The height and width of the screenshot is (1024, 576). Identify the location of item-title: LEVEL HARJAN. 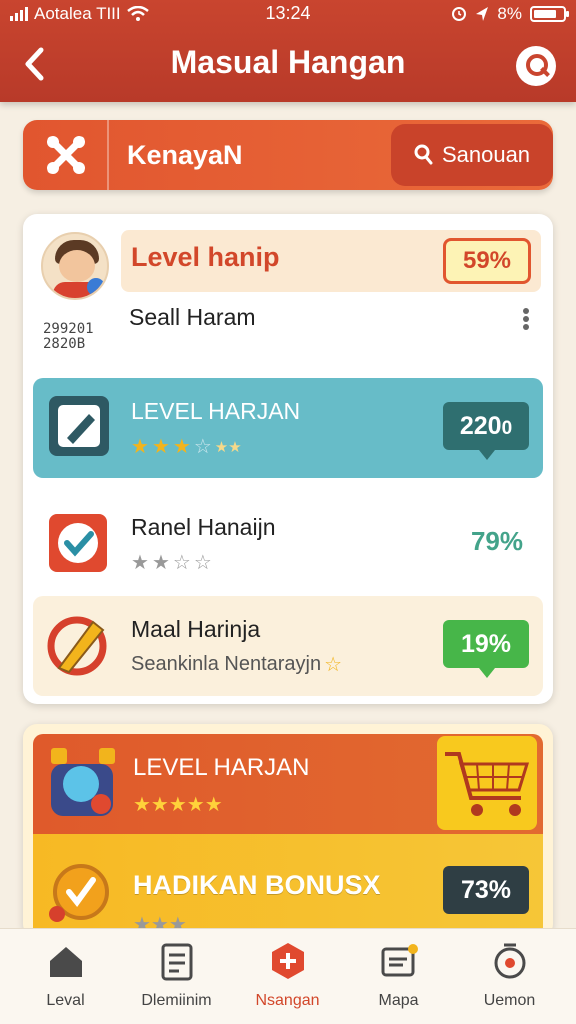
(216, 411).